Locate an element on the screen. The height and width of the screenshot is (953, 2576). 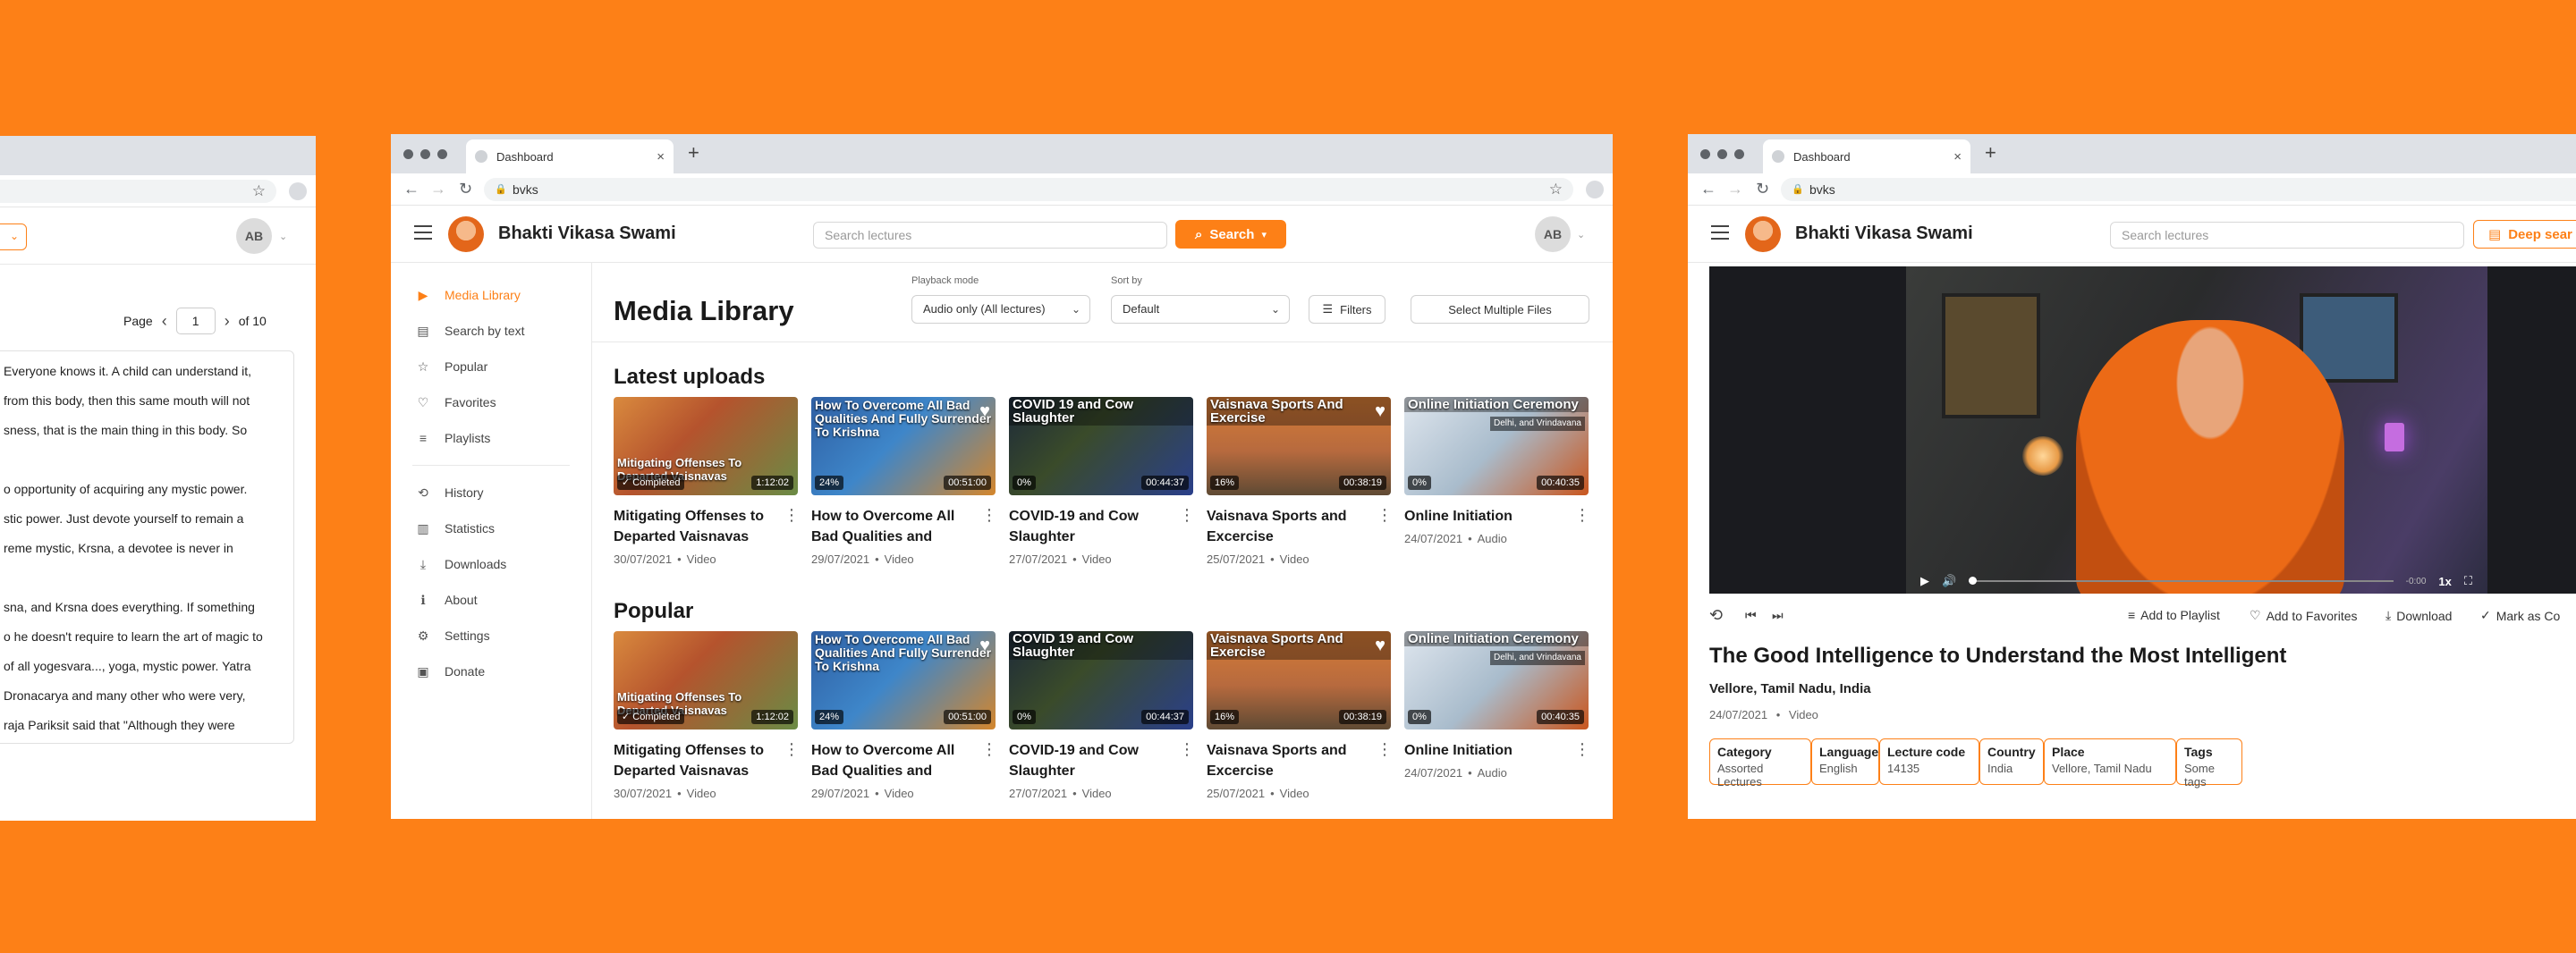
sidebar-item-downloads: ⤓ Downloads is located at coordinates (491, 564).